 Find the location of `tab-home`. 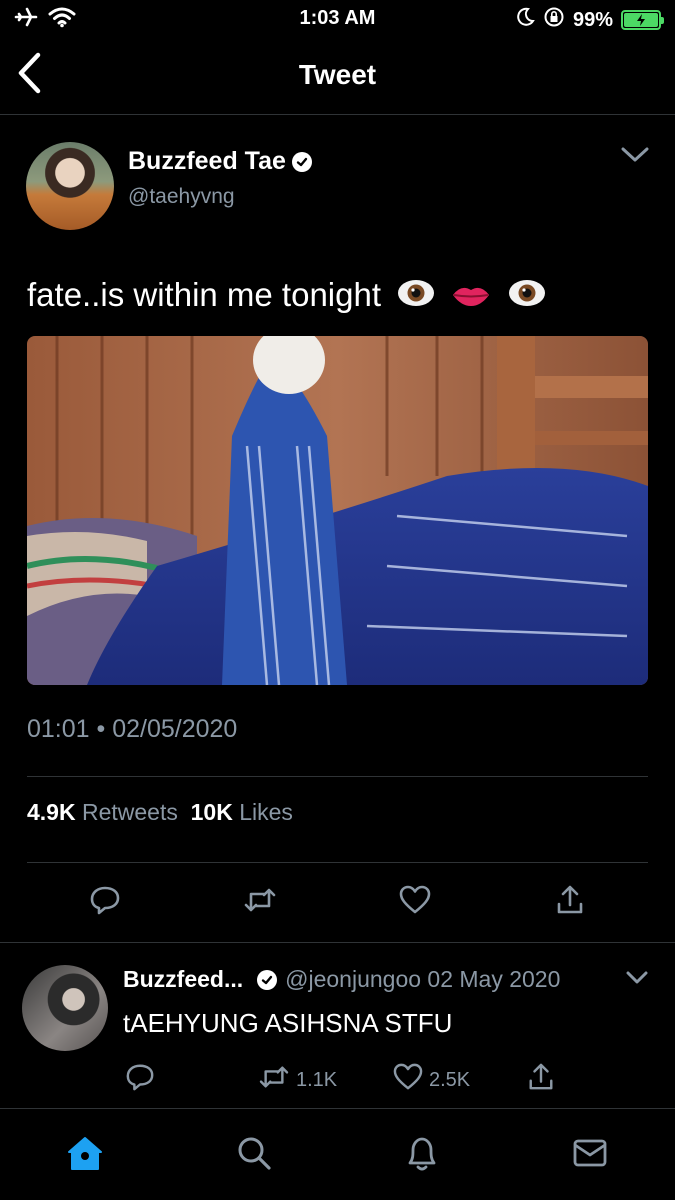

tab-home is located at coordinates (85, 1155).